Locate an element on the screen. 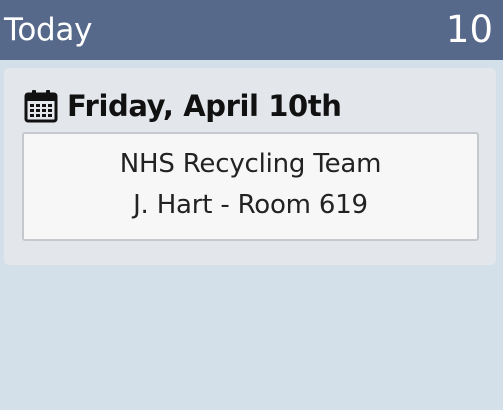 This screenshot has height=410, width=503. date-label: Friday, April 10th is located at coordinates (204, 106).